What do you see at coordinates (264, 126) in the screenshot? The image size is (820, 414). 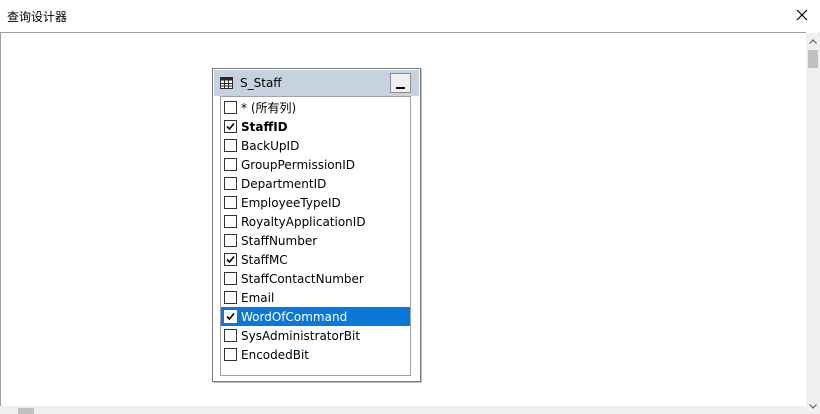 I see `column-label: StaffID` at bounding box center [264, 126].